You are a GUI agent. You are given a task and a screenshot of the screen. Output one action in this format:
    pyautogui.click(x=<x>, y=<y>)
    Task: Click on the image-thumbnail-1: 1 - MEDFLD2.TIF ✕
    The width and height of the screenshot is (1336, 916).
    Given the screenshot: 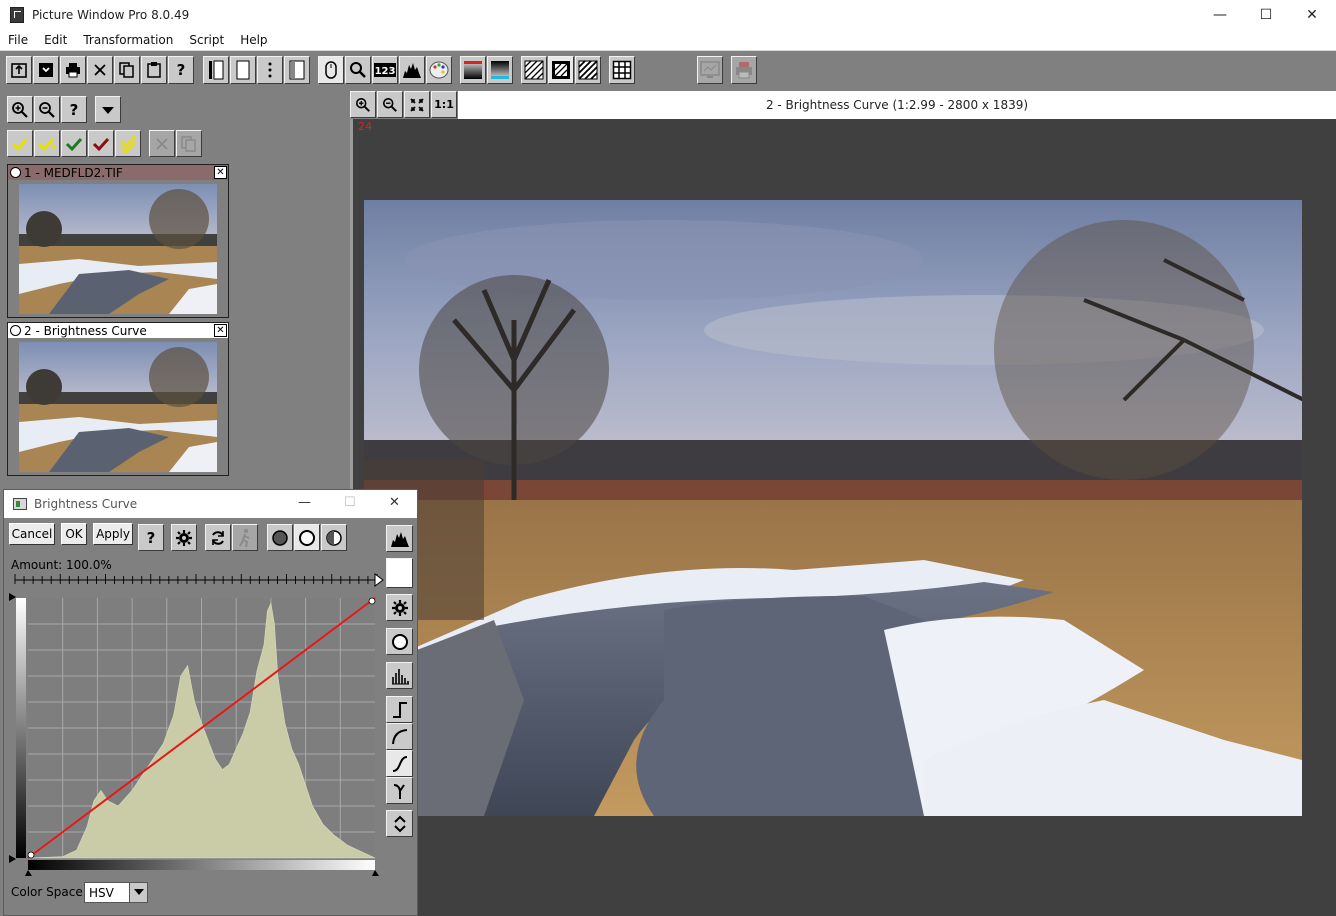 What is the action you would take?
    pyautogui.click(x=118, y=241)
    